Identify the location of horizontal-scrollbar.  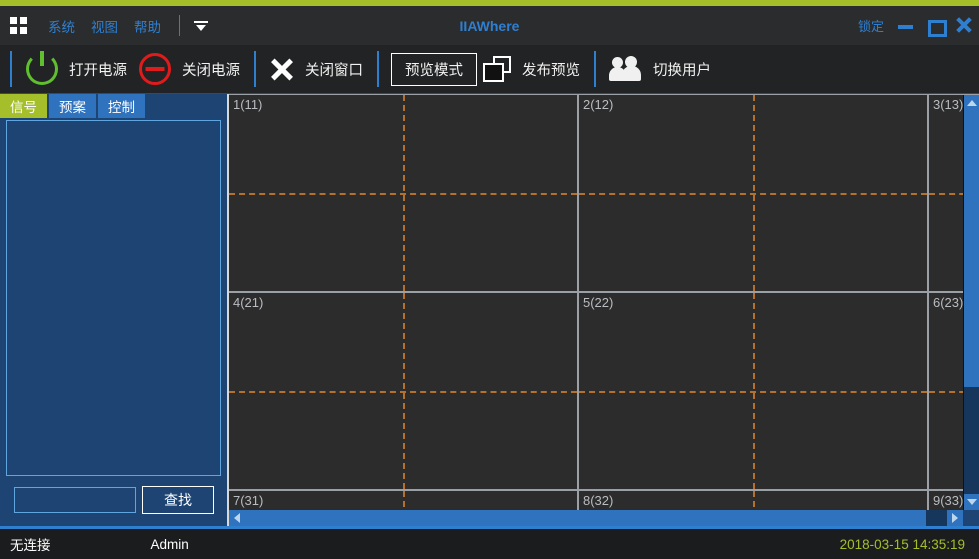
(604, 518).